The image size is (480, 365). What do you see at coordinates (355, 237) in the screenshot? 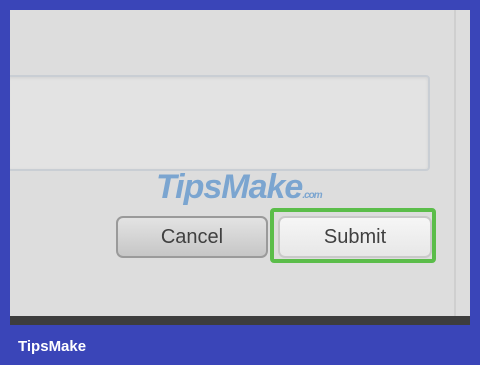
I see `submit-button: Submit` at bounding box center [355, 237].